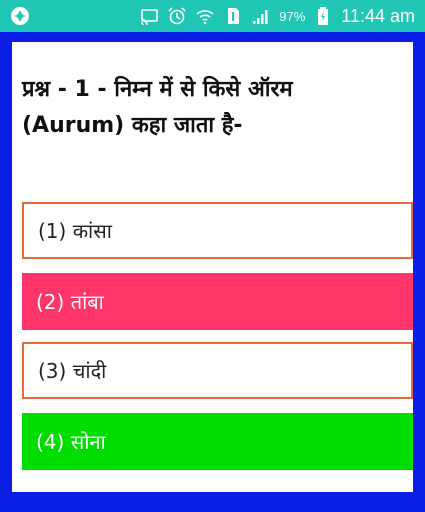 The height and width of the screenshot is (512, 425). I want to click on status-icons: 97% 11:44 am, so click(277, 16).